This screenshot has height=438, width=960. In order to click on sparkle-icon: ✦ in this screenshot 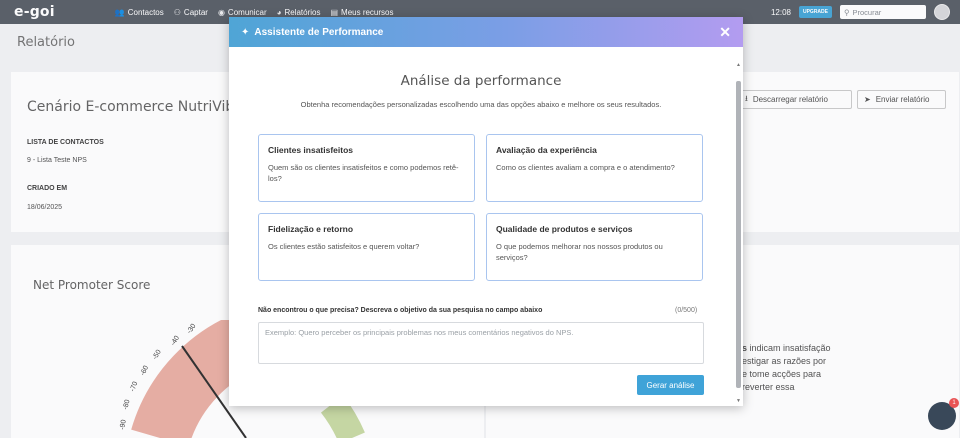, I will do `click(245, 32)`.